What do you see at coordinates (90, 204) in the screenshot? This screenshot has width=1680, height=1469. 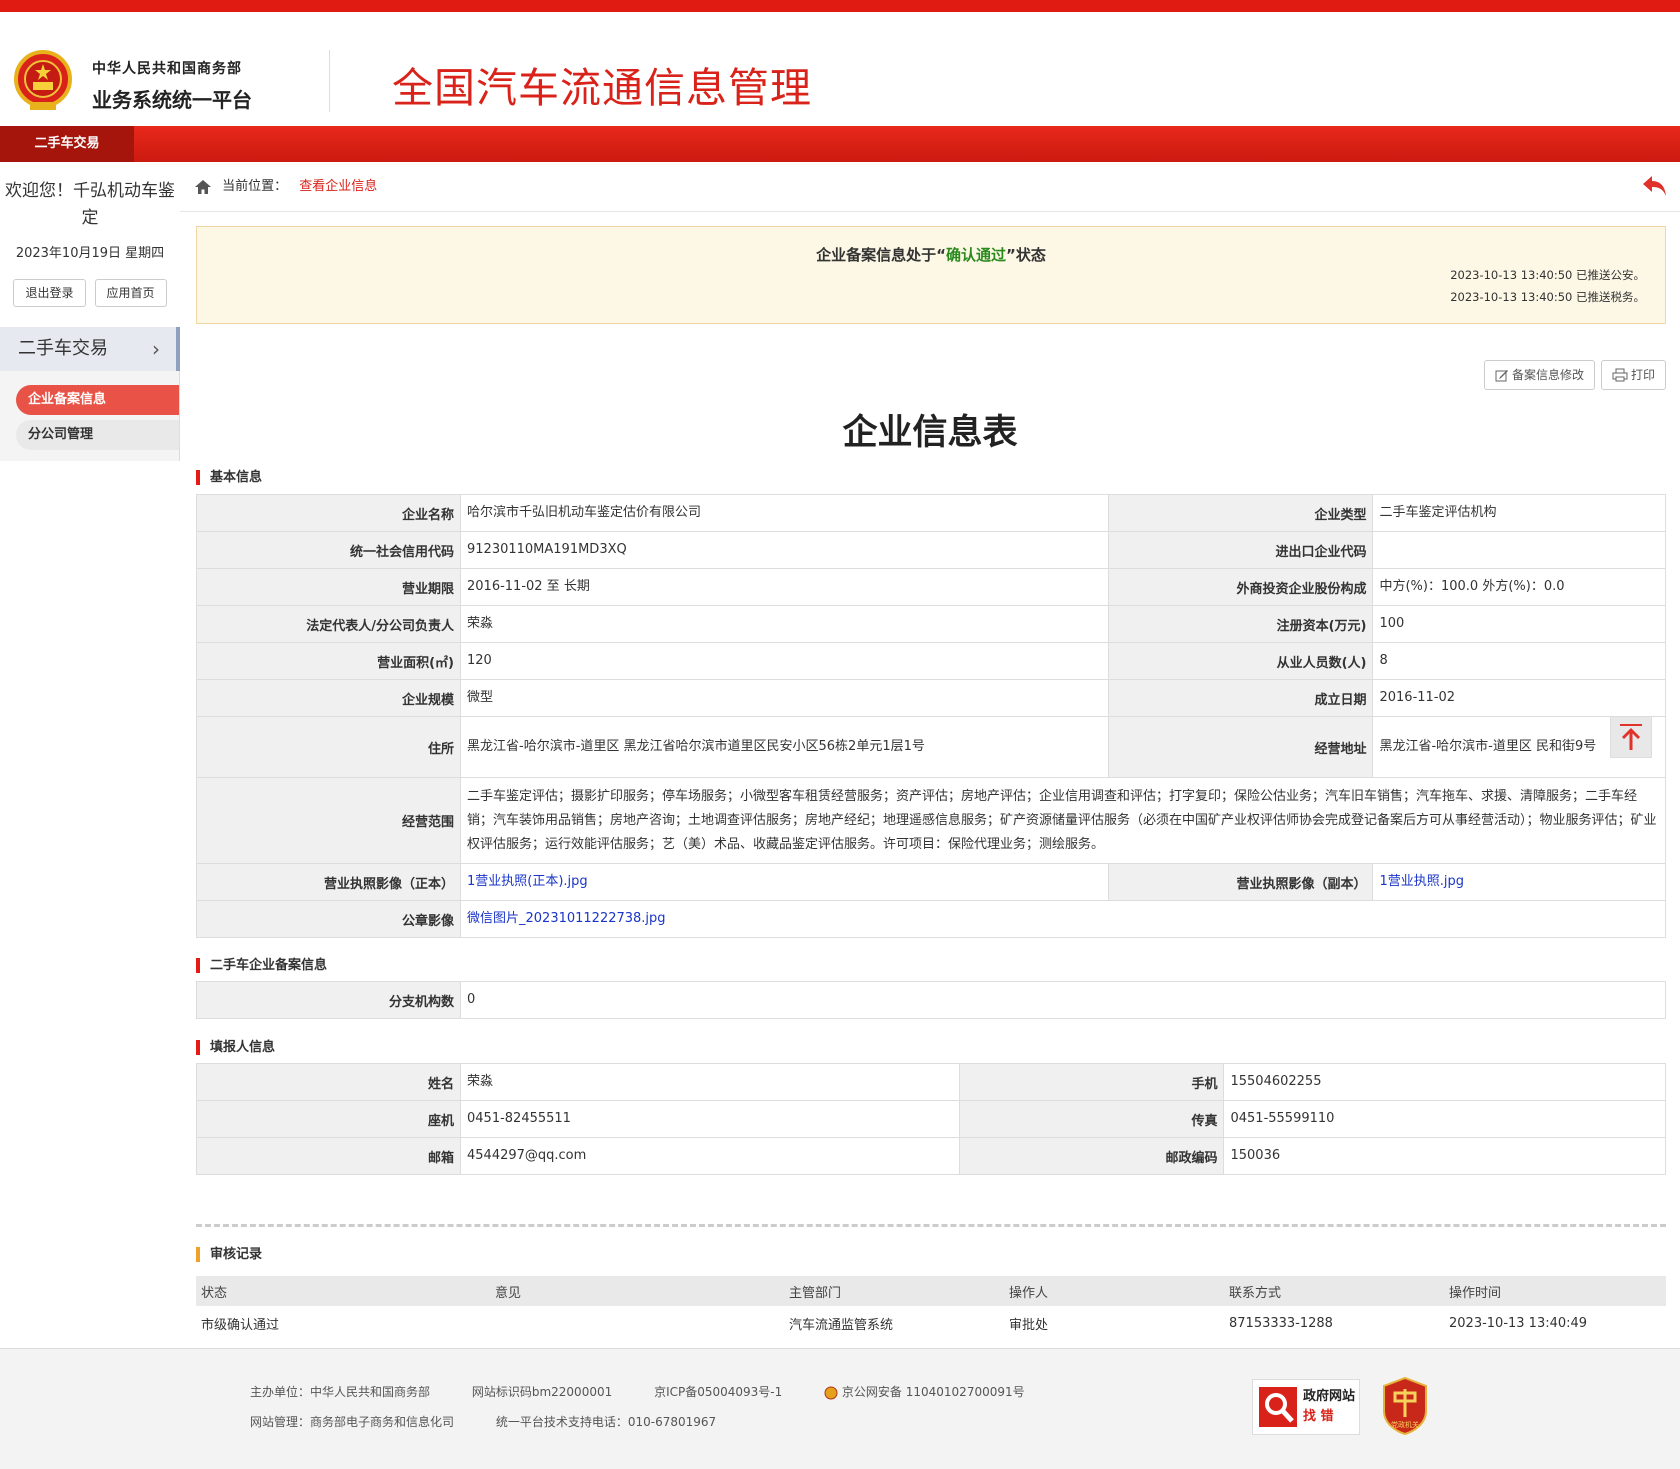 I see `welcome-text: 欢迎您！千弘机动车鉴定` at bounding box center [90, 204].